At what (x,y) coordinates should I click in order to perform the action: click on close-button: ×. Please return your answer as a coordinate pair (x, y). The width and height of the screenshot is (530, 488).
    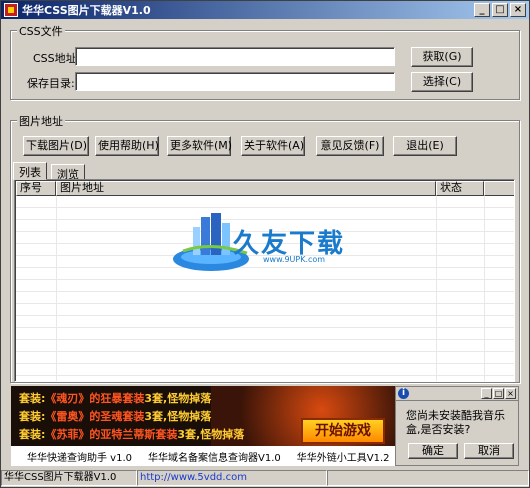
    Looking at the image, I should click on (518, 10).